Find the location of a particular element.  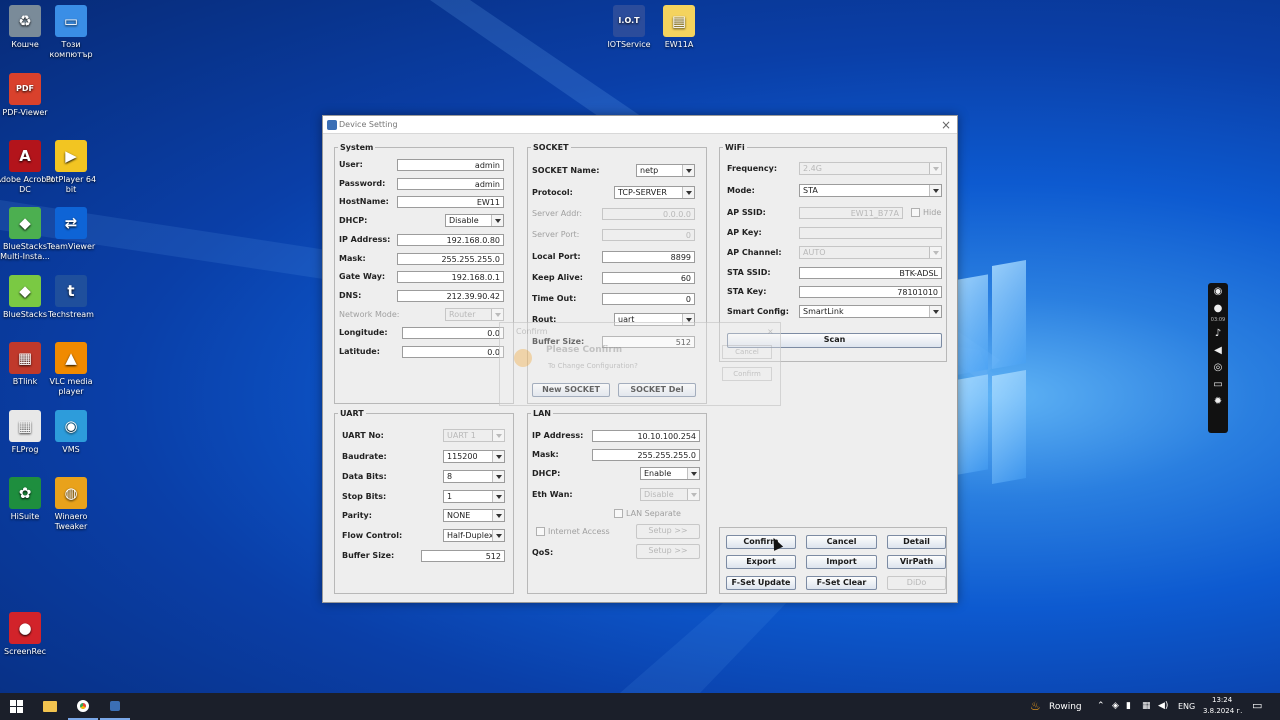

taskbar-java-app is located at coordinates (115, 706).